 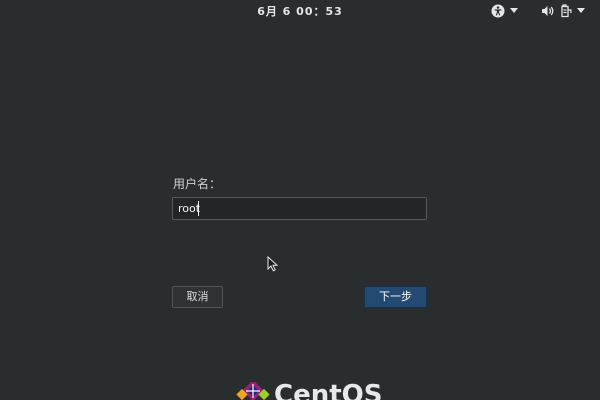 I want to click on accessibility-menu, so click(x=504, y=11).